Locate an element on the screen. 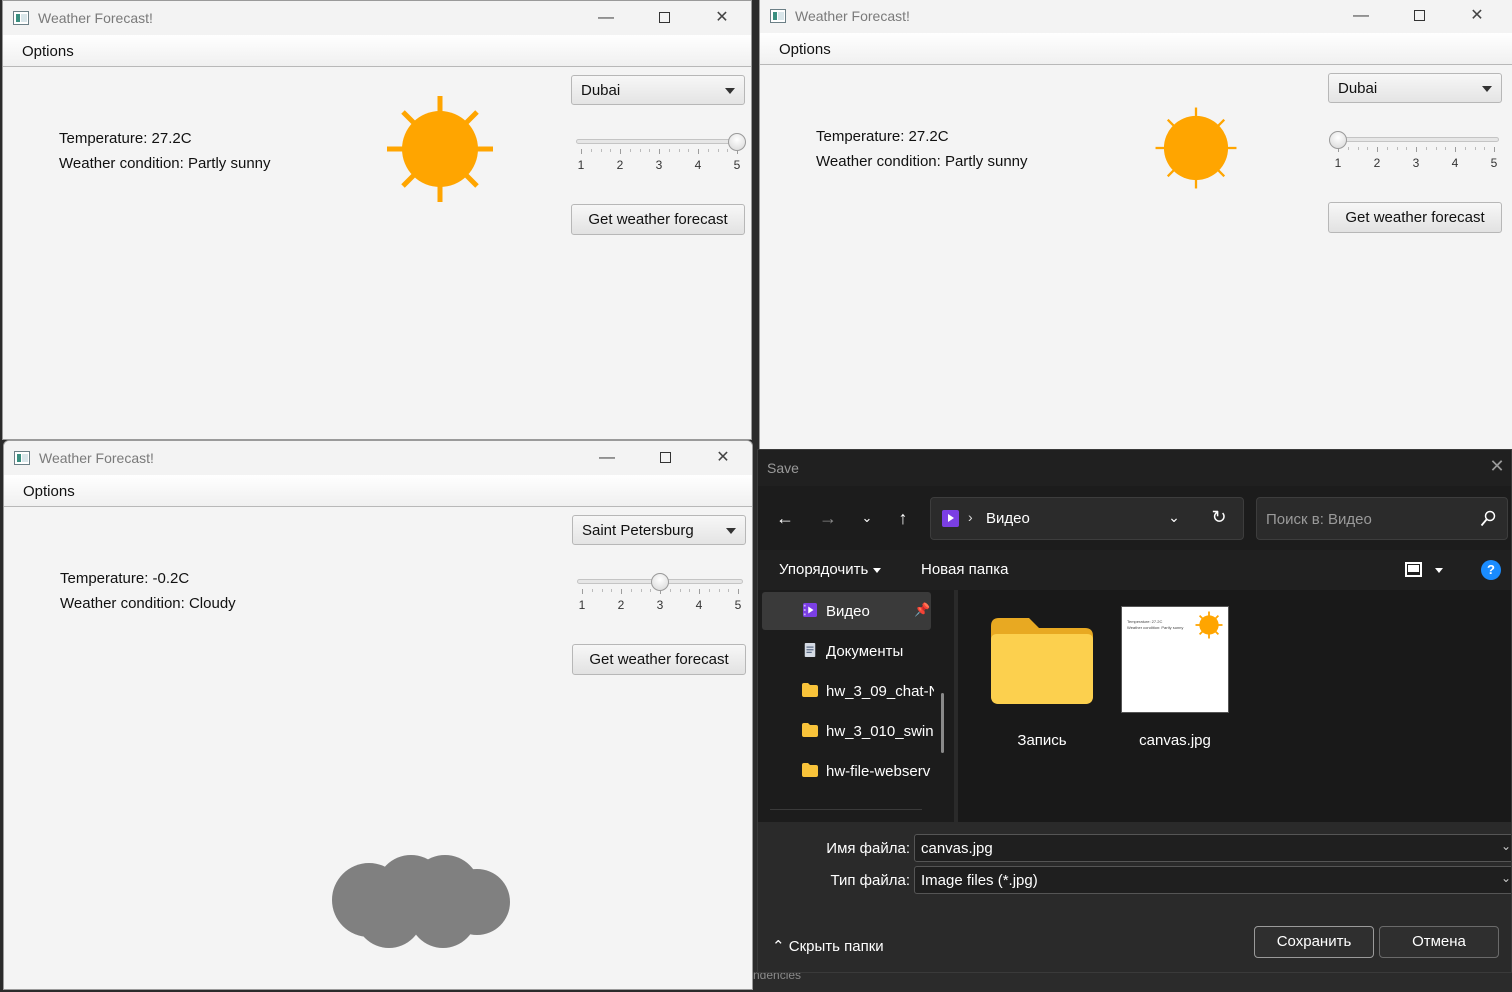  filetype-select: Image files (*.jpg) ⌄ is located at coordinates (1212, 880).